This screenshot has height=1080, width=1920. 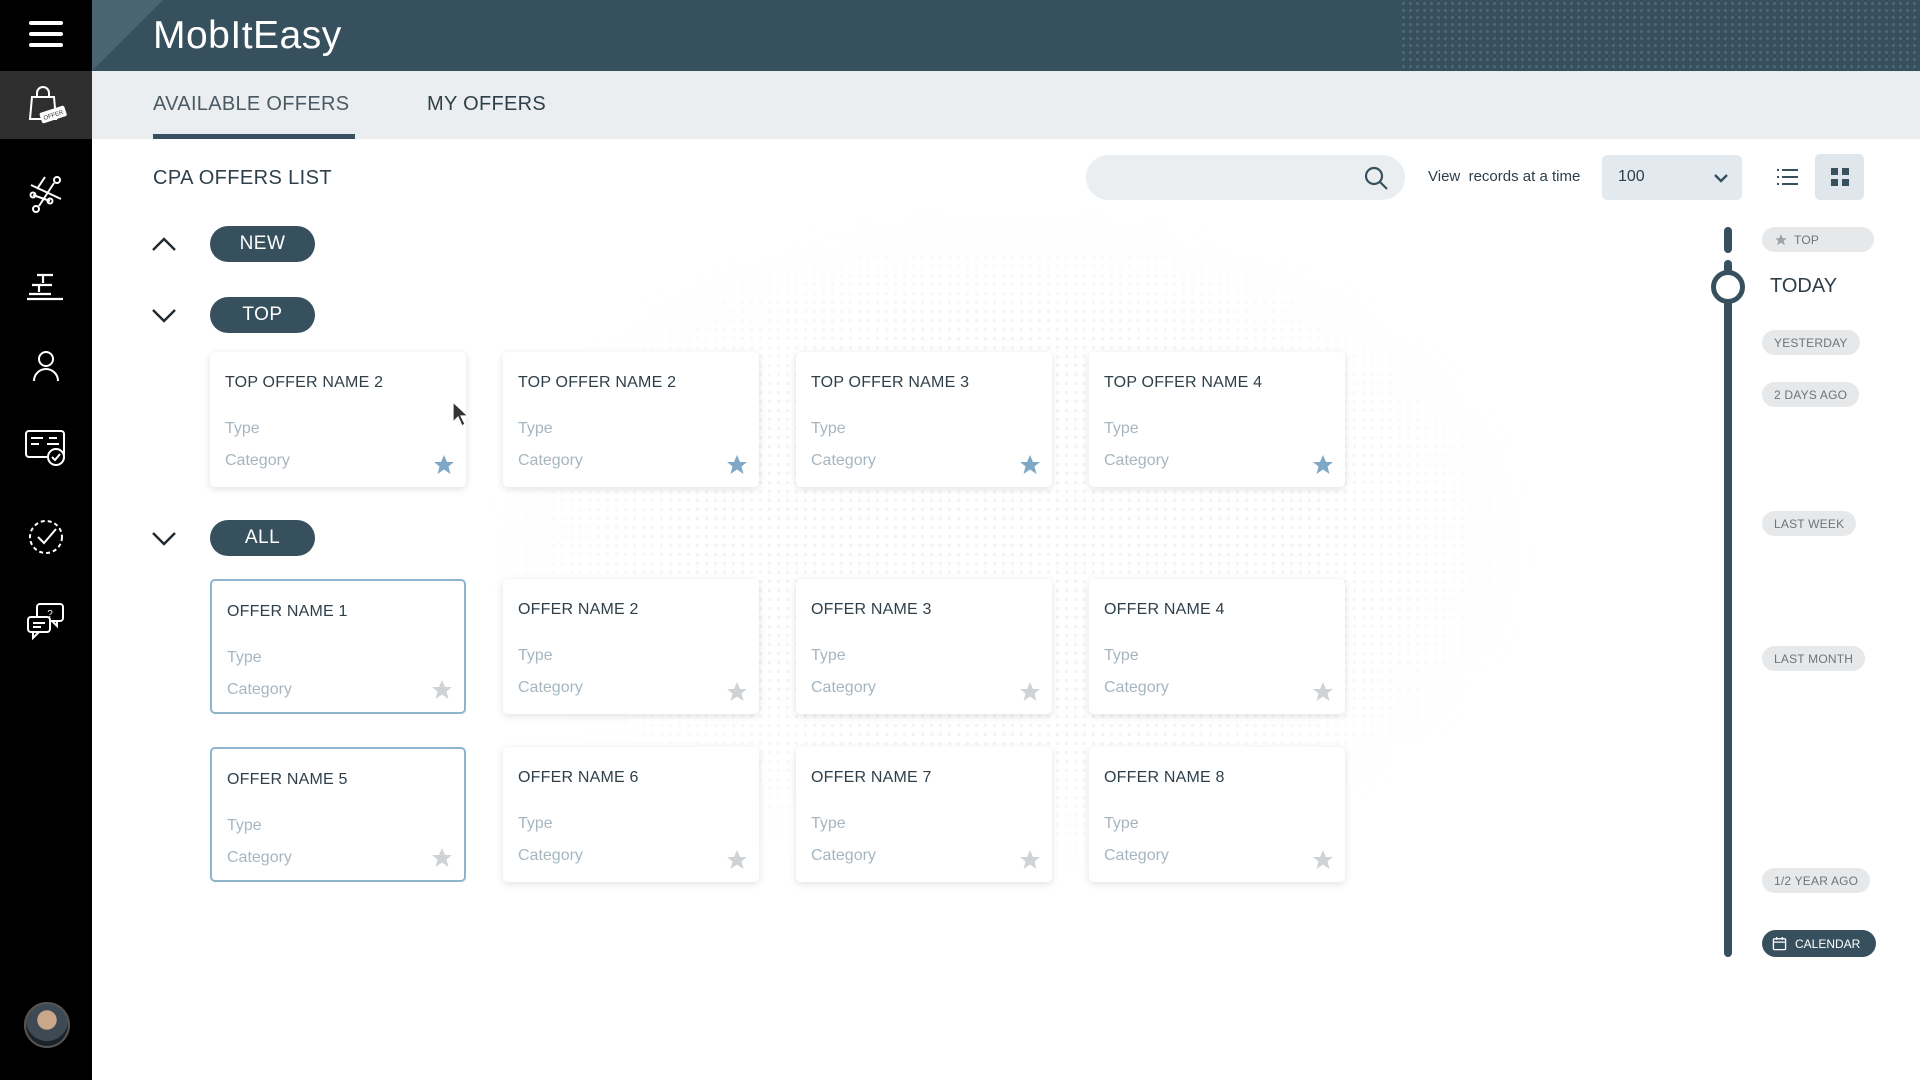 What do you see at coordinates (262, 538) in the screenshot?
I see `section-all-label: ALL` at bounding box center [262, 538].